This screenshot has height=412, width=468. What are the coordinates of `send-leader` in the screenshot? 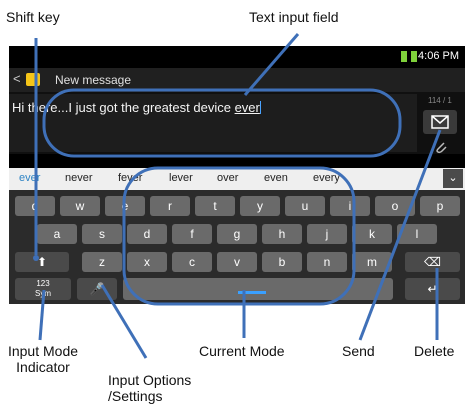 It's located at (400, 235).